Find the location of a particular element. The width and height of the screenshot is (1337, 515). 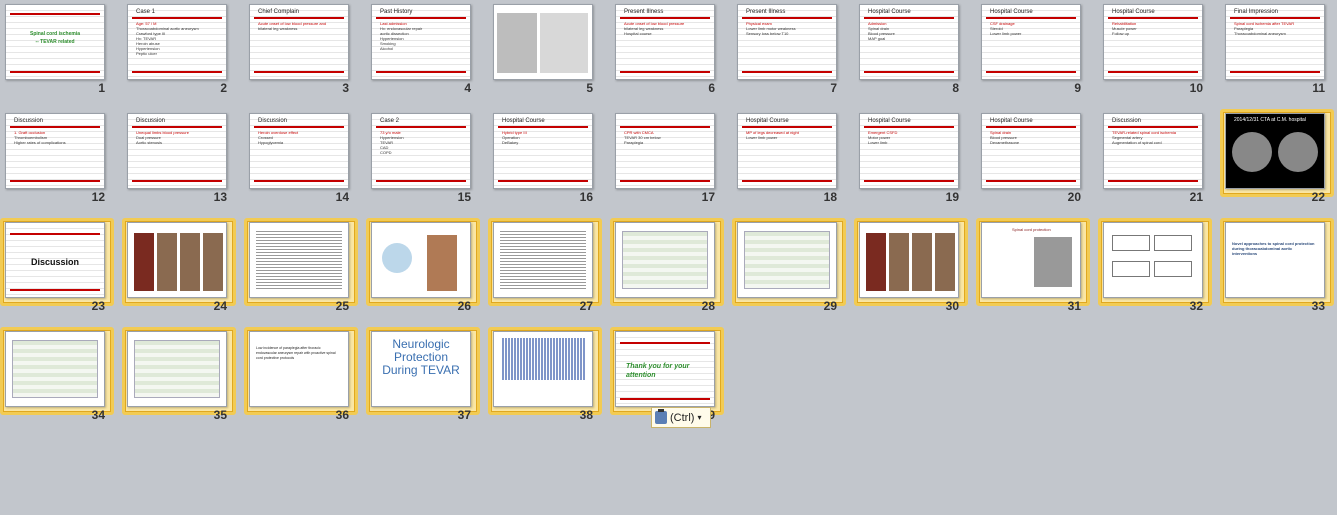

slide-thumbnail-cell: Spinal cord protection 31 is located at coordinates (1033, 269).